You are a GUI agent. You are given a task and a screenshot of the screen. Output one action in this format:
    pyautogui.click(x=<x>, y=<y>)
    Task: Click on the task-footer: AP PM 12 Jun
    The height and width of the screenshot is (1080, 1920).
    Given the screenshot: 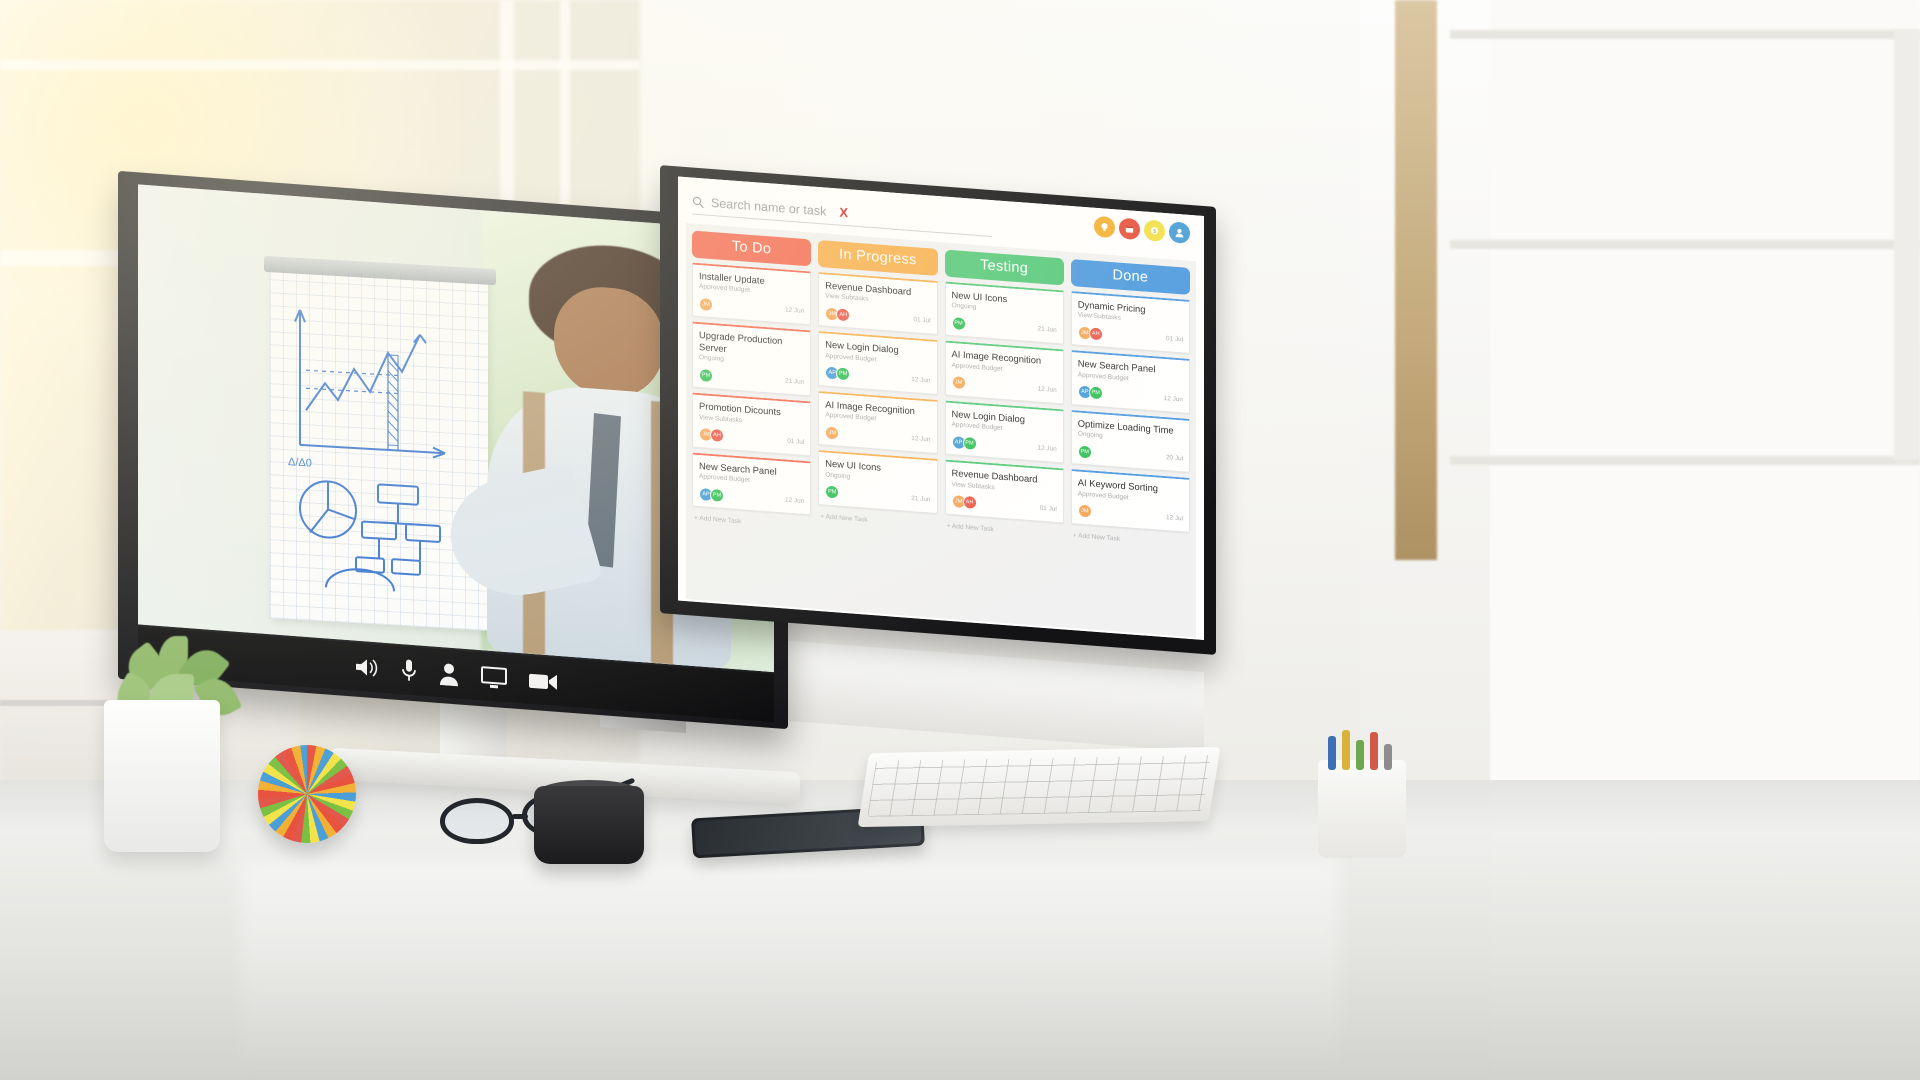 What is the action you would take?
    pyautogui.click(x=751, y=497)
    